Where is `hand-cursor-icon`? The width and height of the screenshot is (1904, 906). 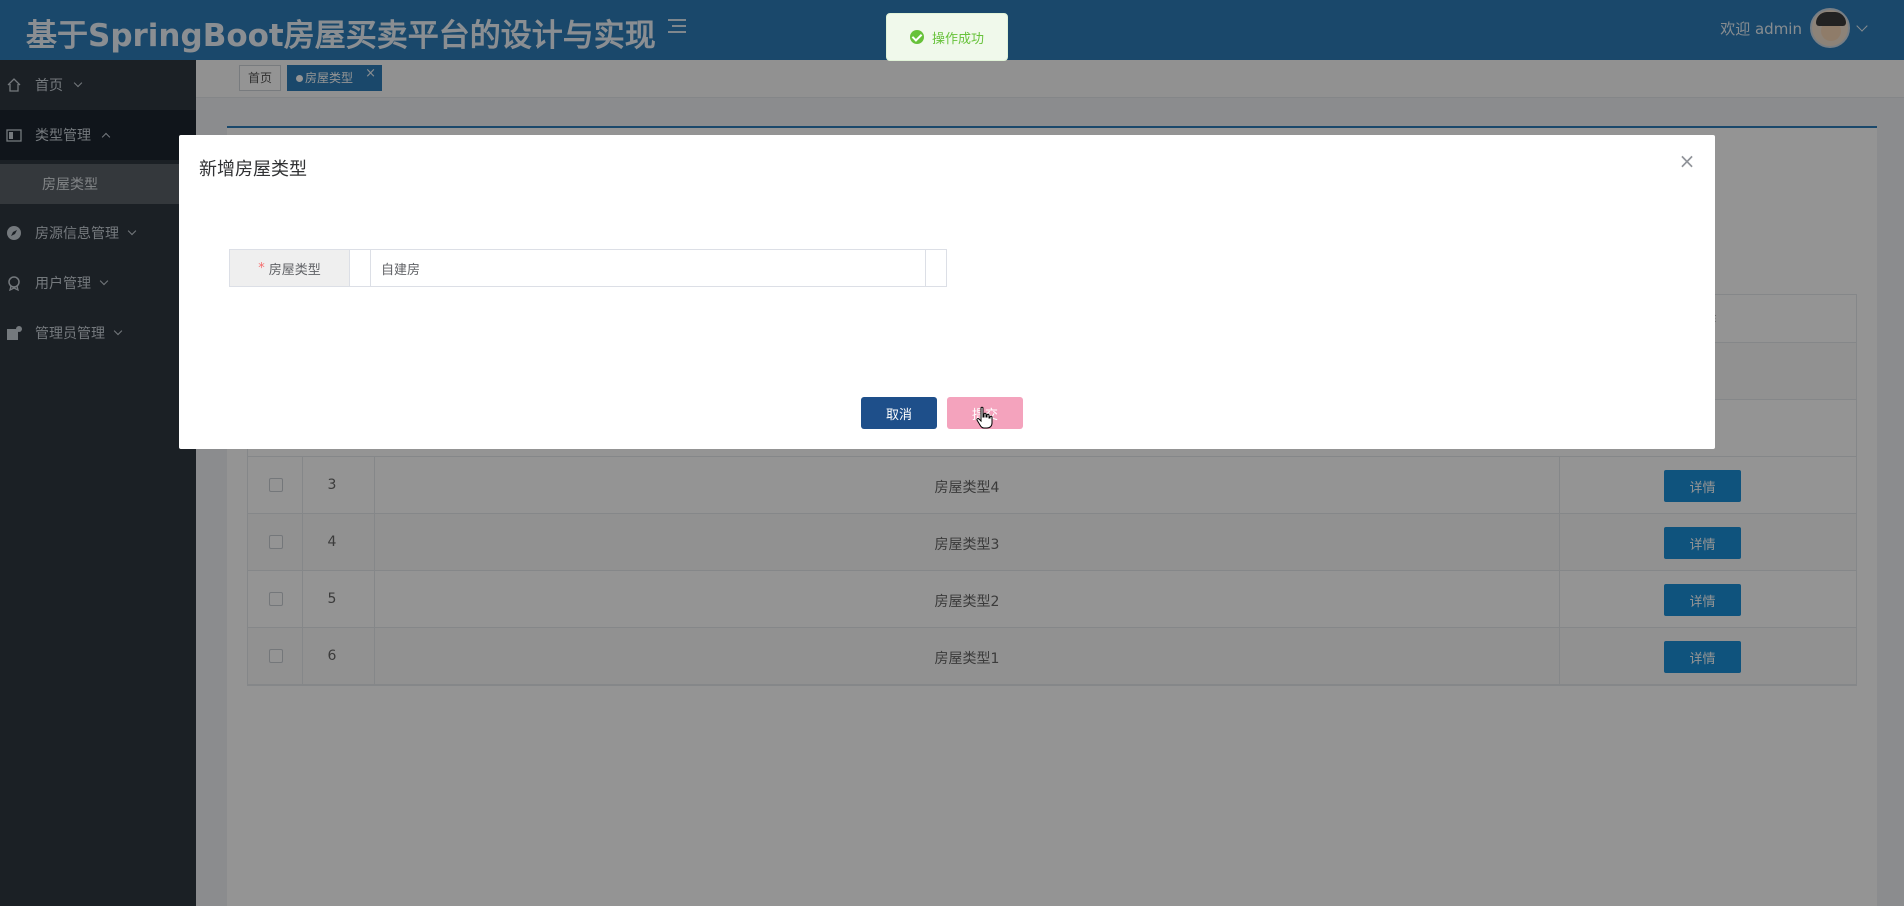 hand-cursor-icon is located at coordinates (984, 417).